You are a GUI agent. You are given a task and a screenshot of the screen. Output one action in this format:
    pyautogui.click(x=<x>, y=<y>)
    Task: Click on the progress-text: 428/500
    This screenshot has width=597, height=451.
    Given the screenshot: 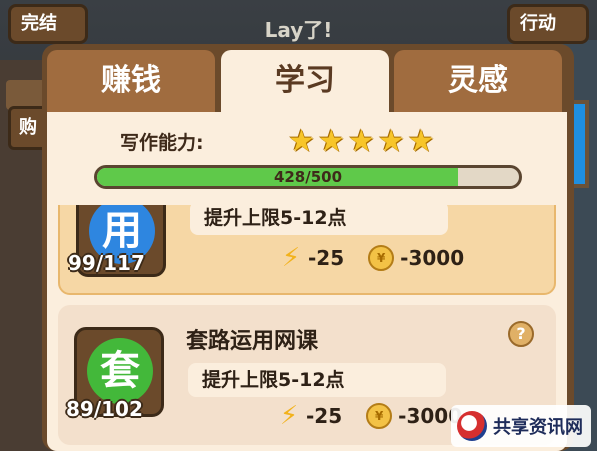 What is the action you would take?
    pyautogui.click(x=308, y=177)
    